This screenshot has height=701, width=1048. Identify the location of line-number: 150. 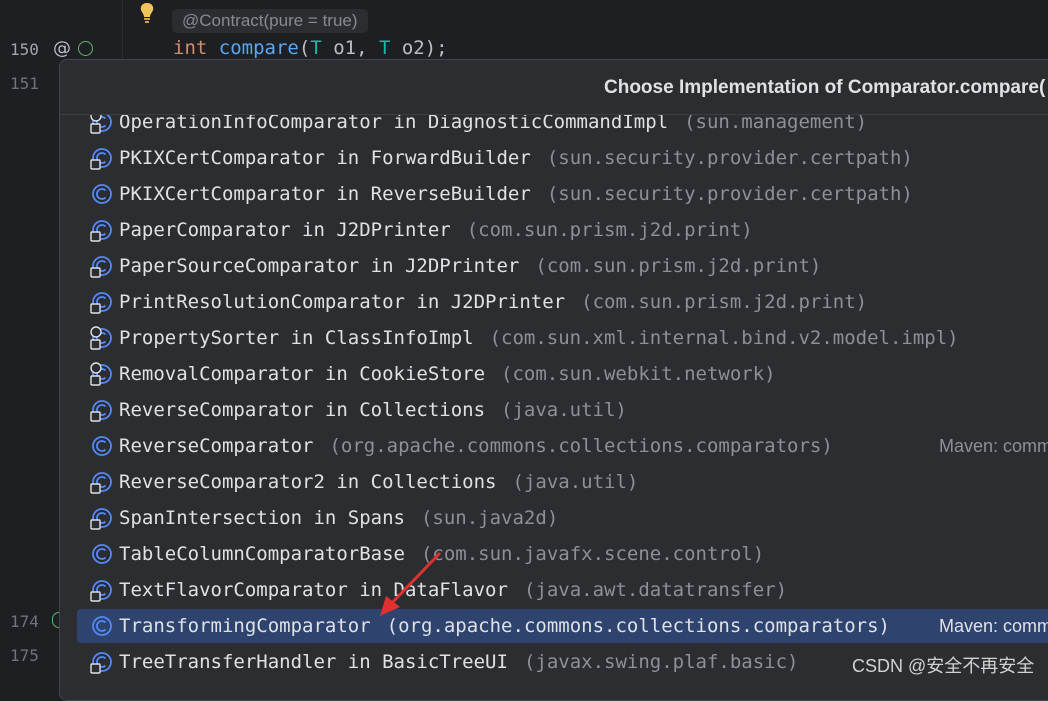
(24, 49).